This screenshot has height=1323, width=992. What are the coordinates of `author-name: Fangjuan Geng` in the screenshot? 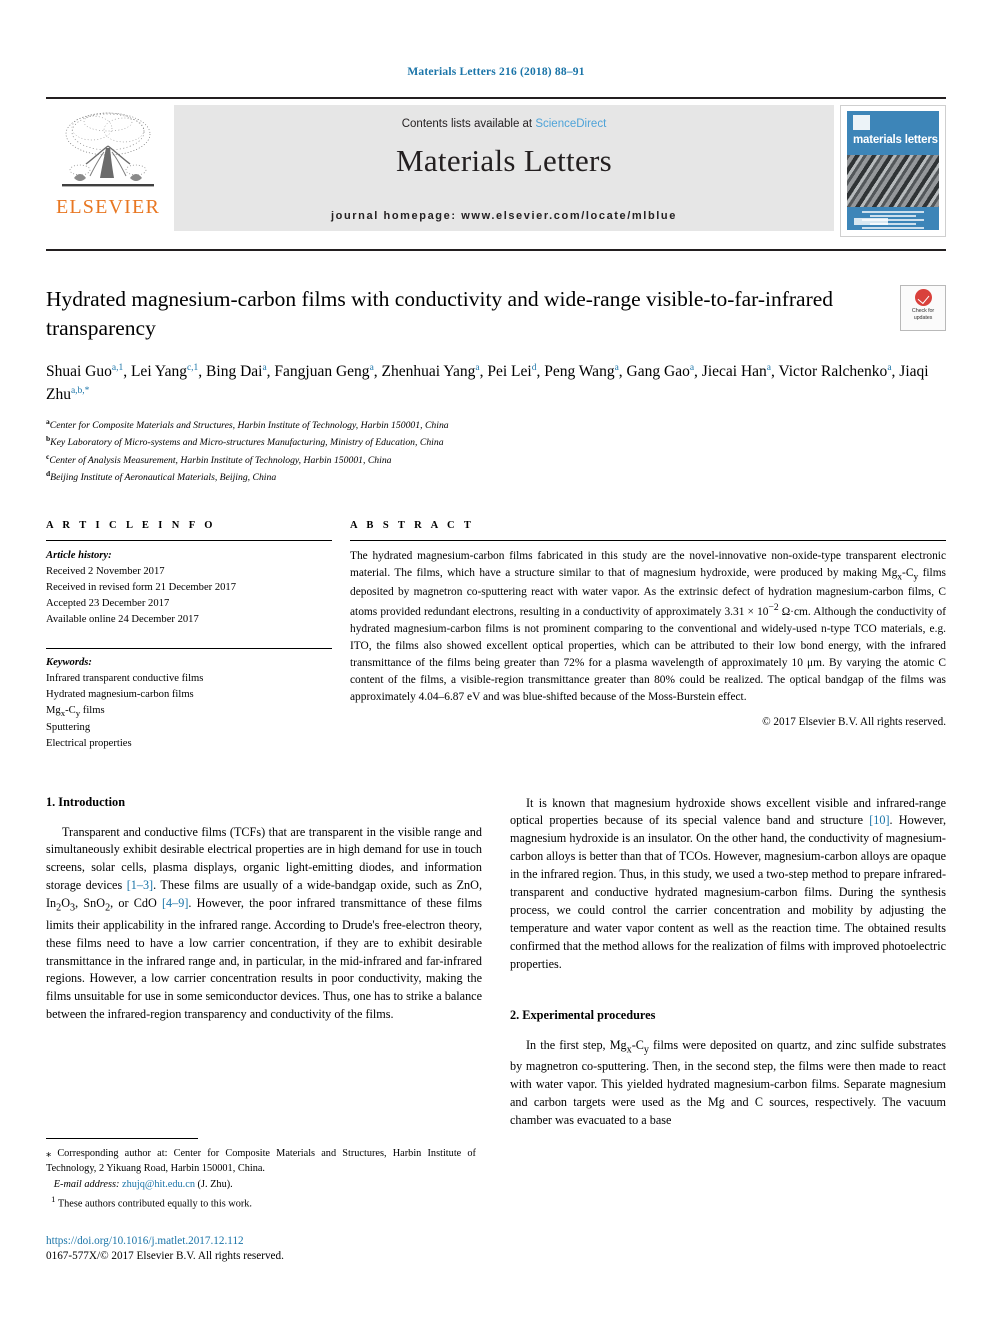 It's located at (322, 372).